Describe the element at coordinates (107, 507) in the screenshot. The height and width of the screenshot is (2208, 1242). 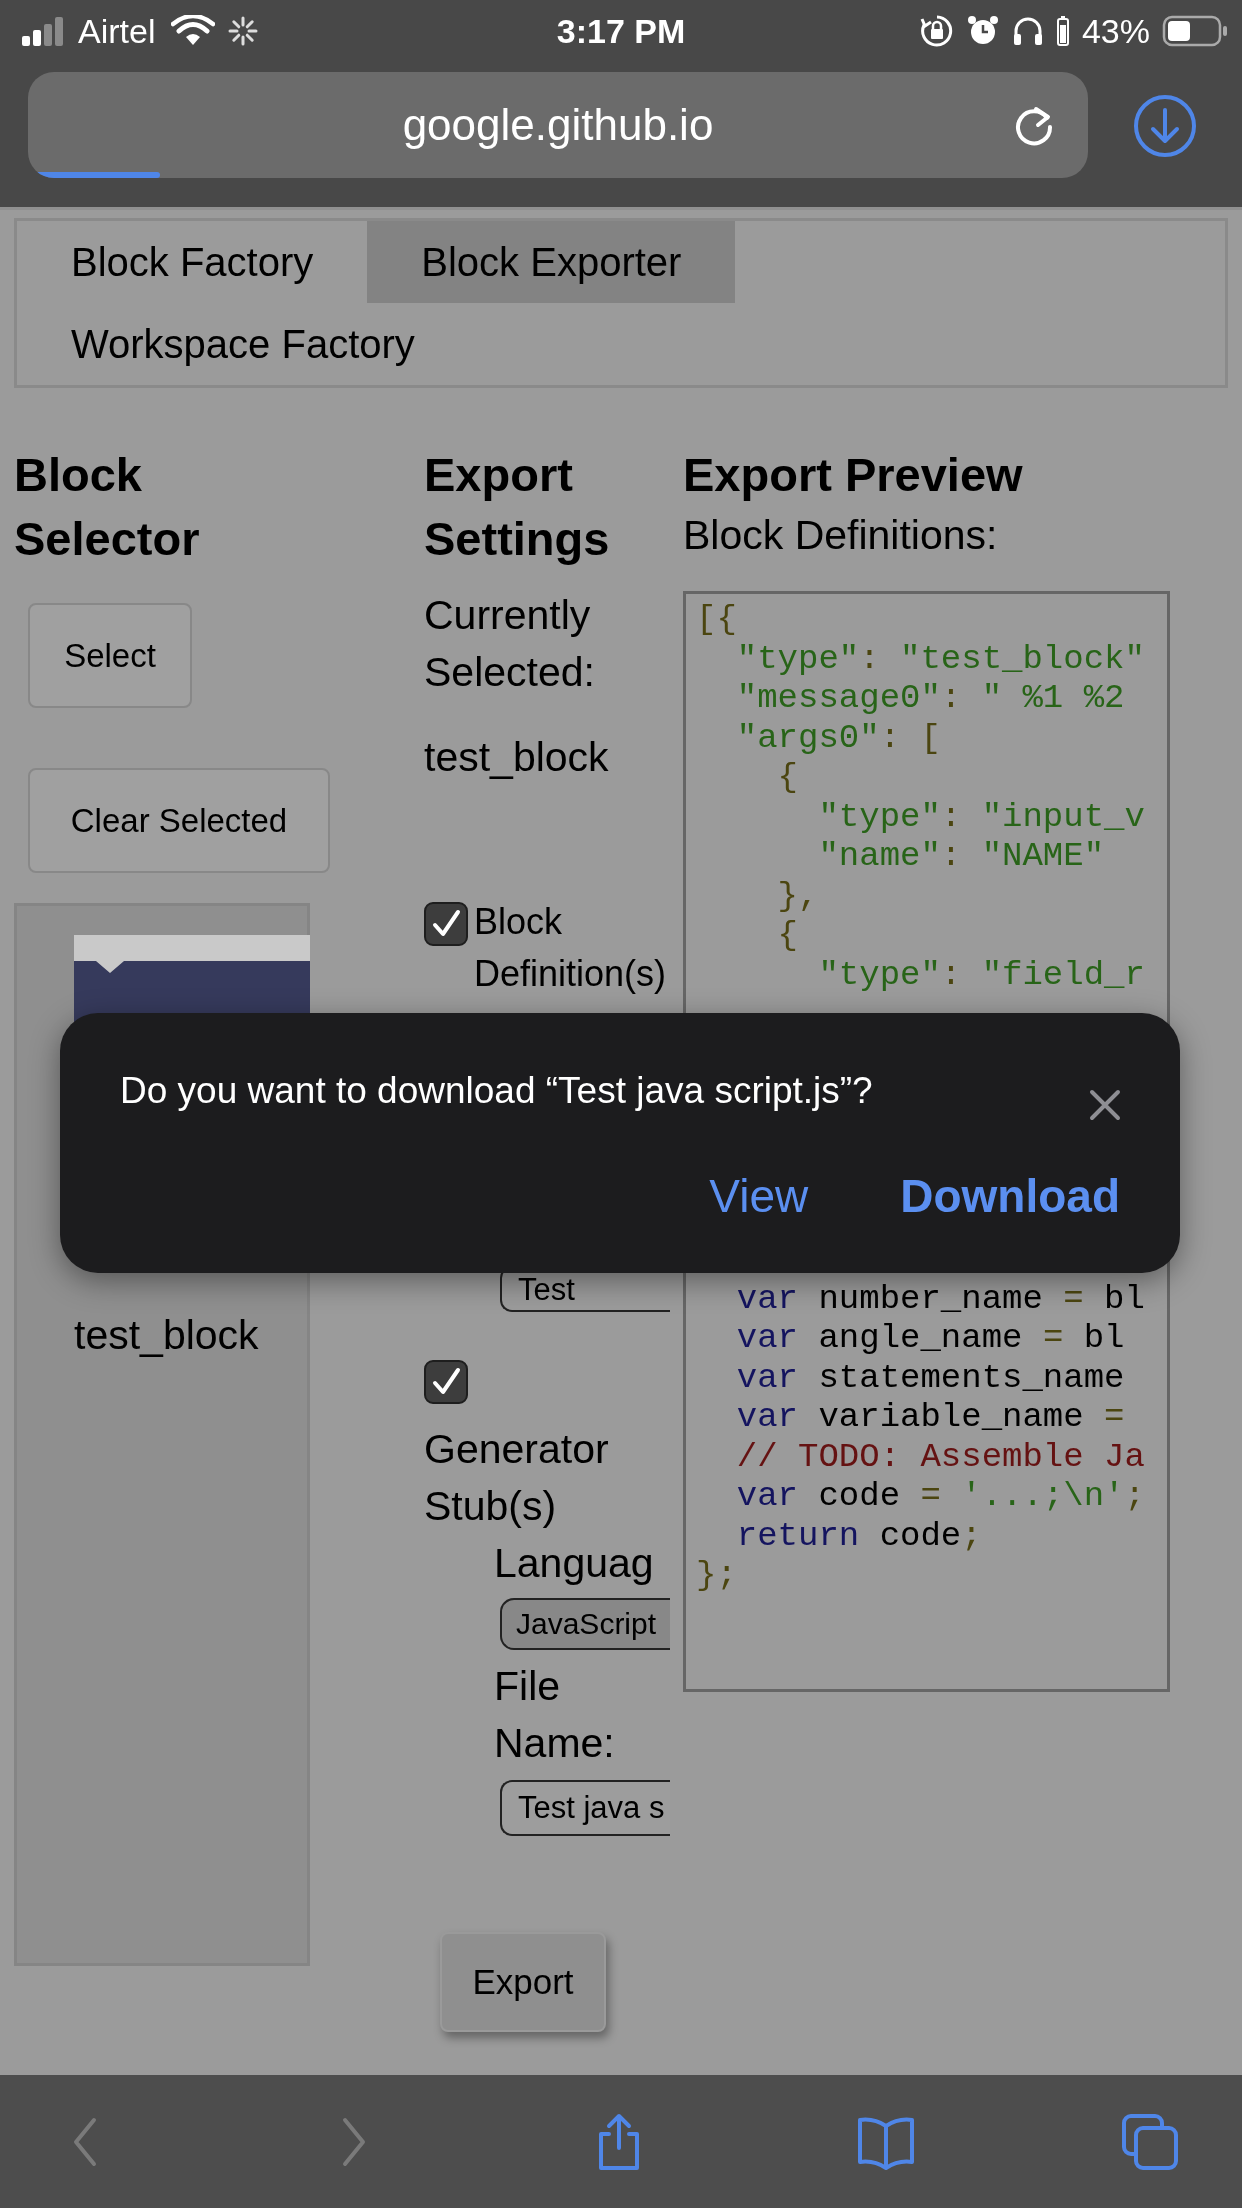
I see `section-heading: Block Selector` at that location.